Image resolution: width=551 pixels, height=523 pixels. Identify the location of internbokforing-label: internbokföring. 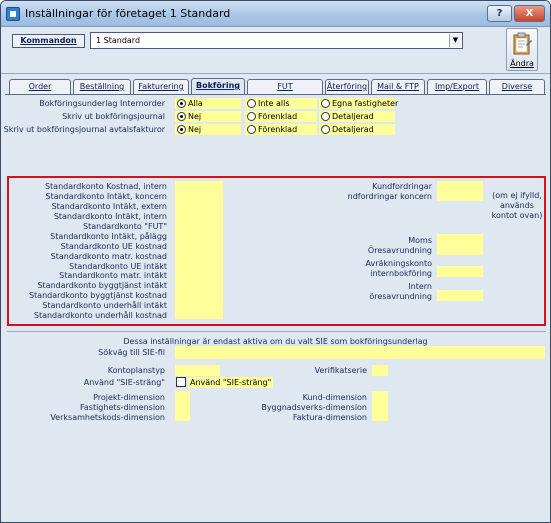
(401, 273).